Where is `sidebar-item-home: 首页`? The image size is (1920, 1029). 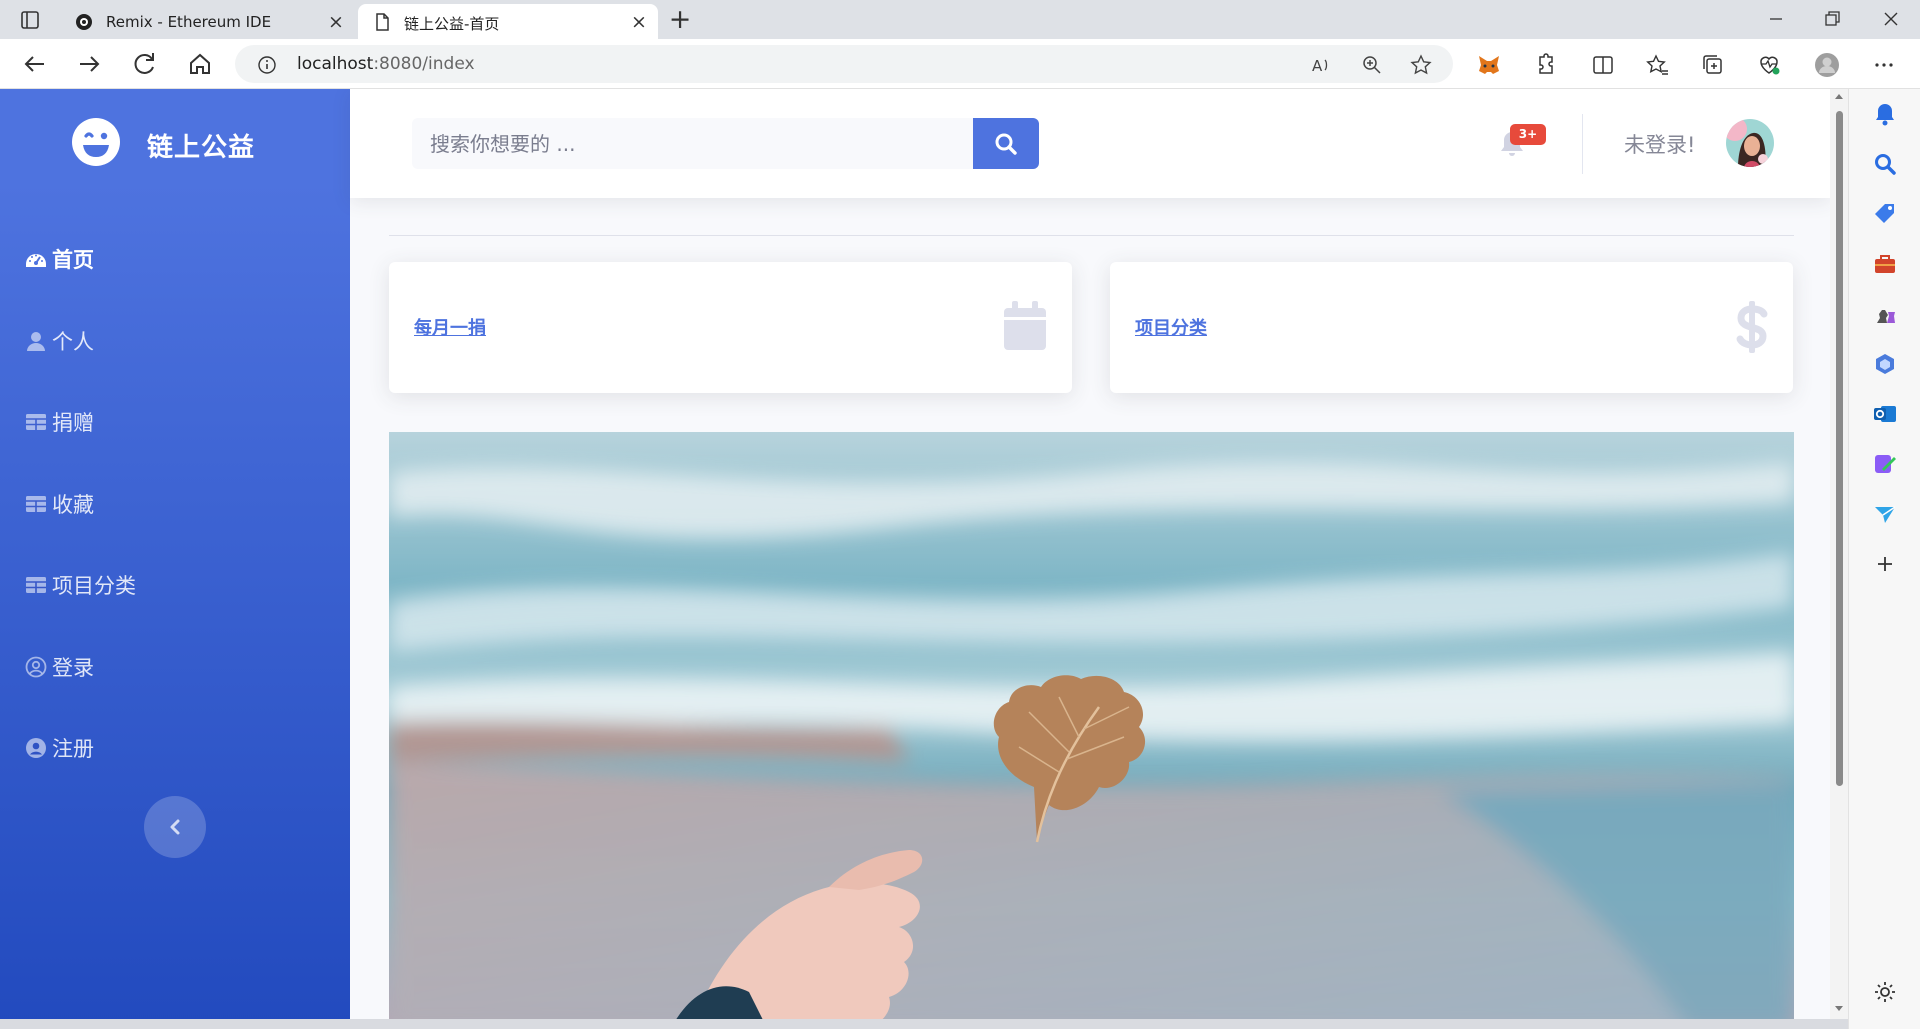 sidebar-item-home: 首页 is located at coordinates (59, 259).